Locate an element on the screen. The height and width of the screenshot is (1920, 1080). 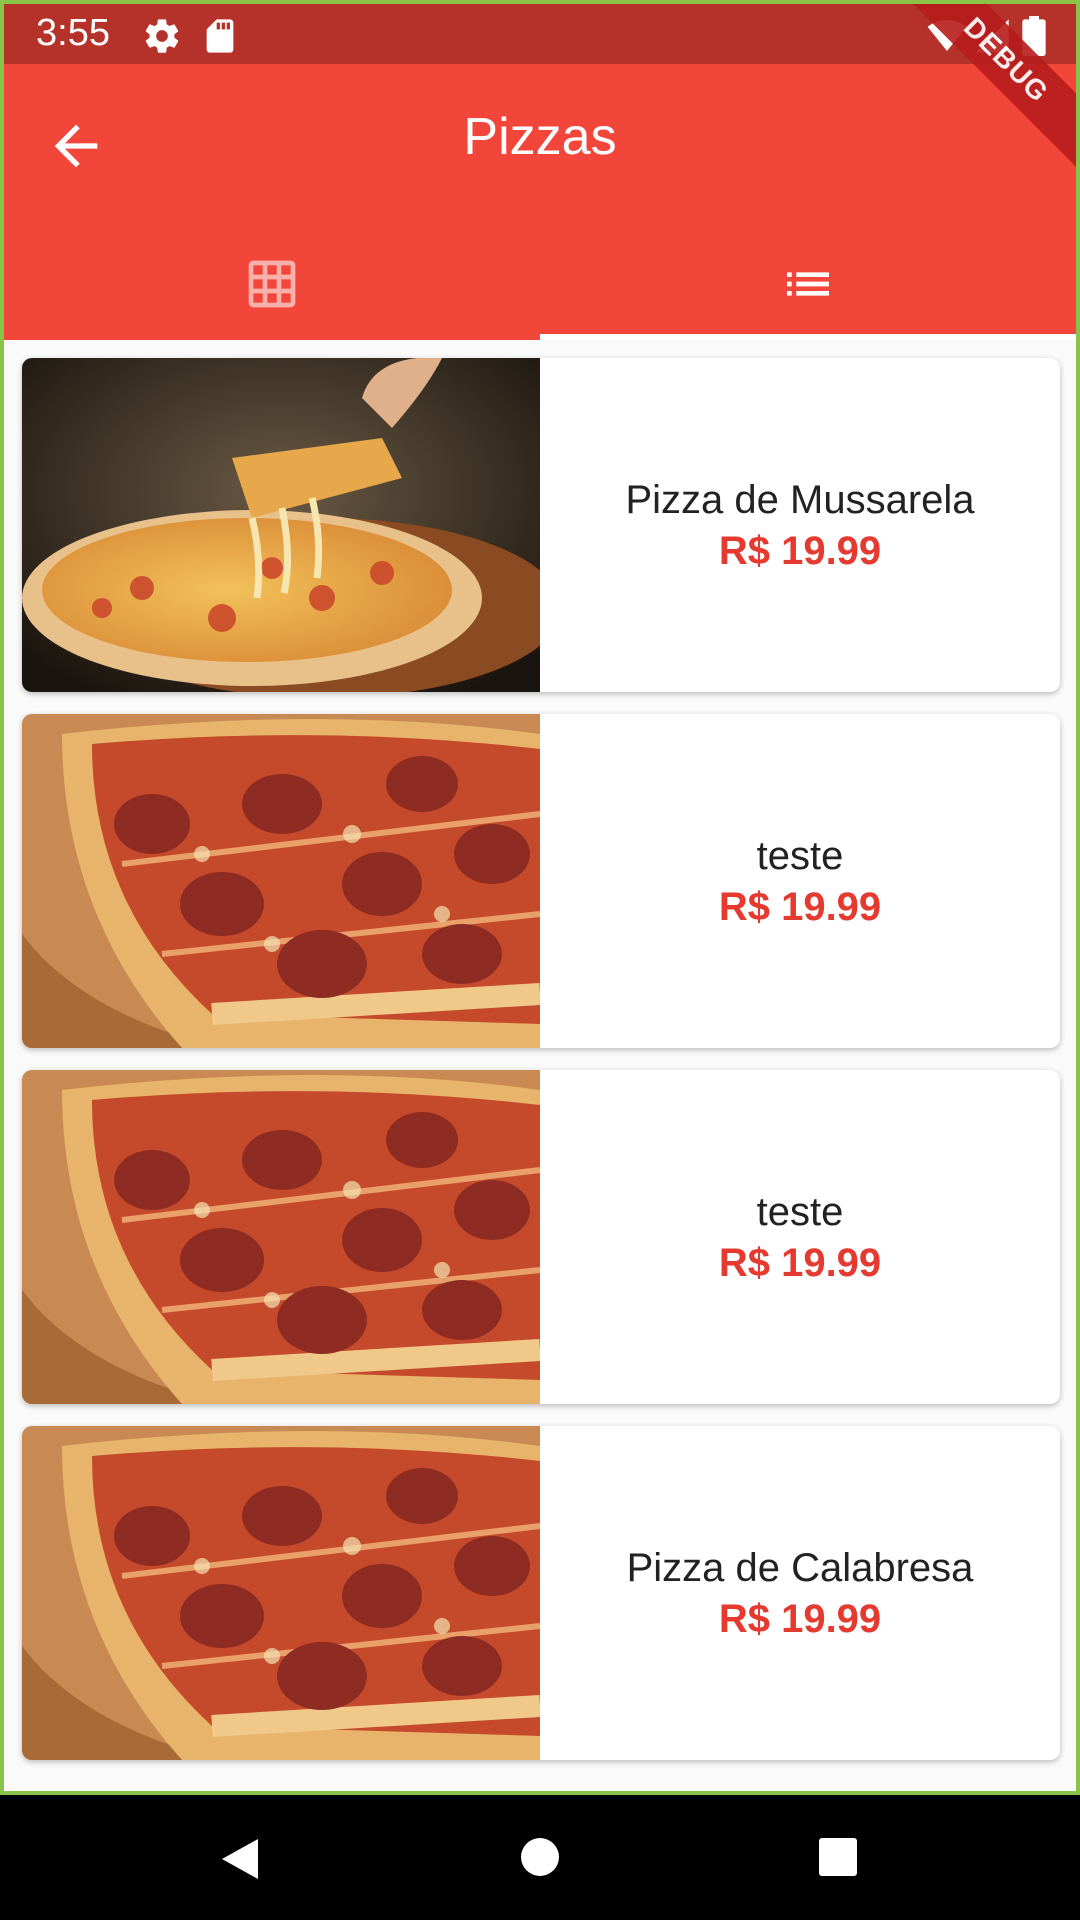
page-title: Pizzas is located at coordinates (540, 137).